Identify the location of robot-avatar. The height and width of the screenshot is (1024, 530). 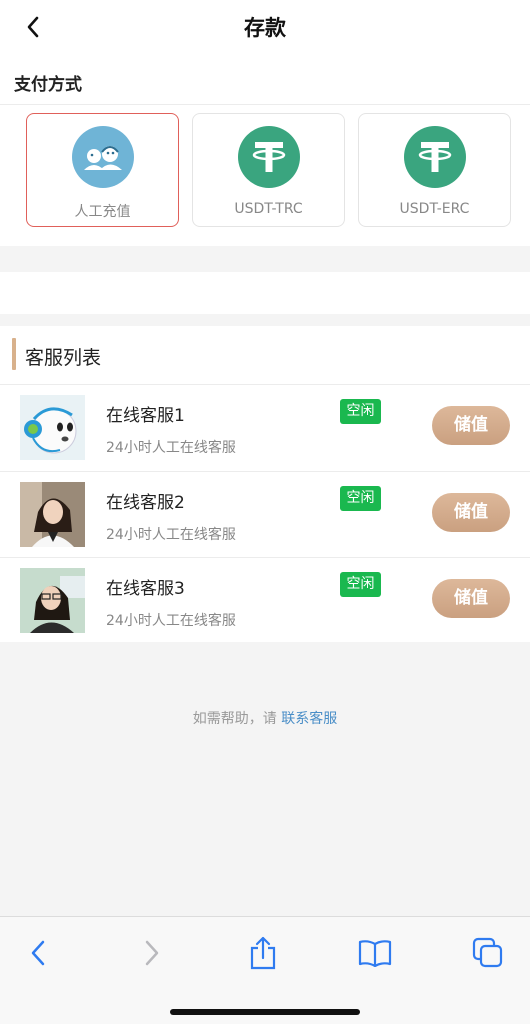
(52, 427).